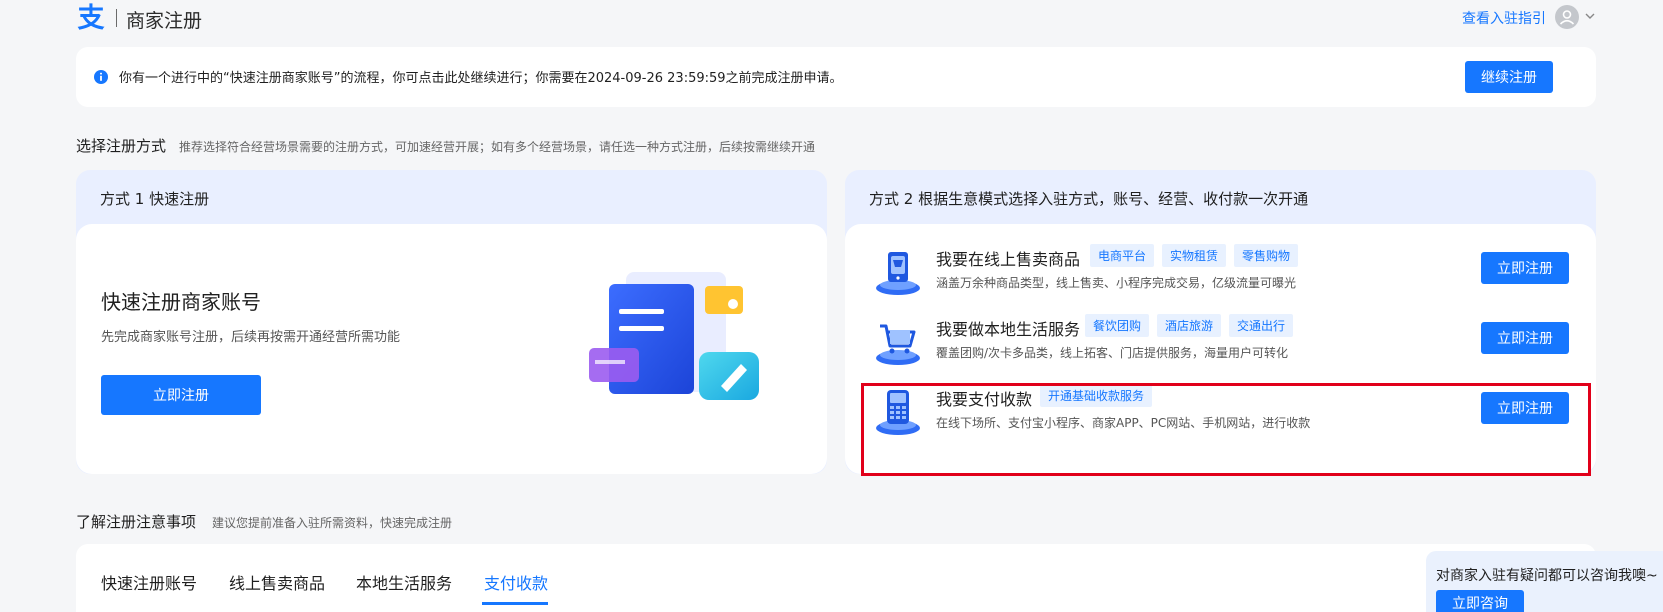  What do you see at coordinates (1122, 255) in the screenshot?
I see `tag-ecommerce: 电商平台` at bounding box center [1122, 255].